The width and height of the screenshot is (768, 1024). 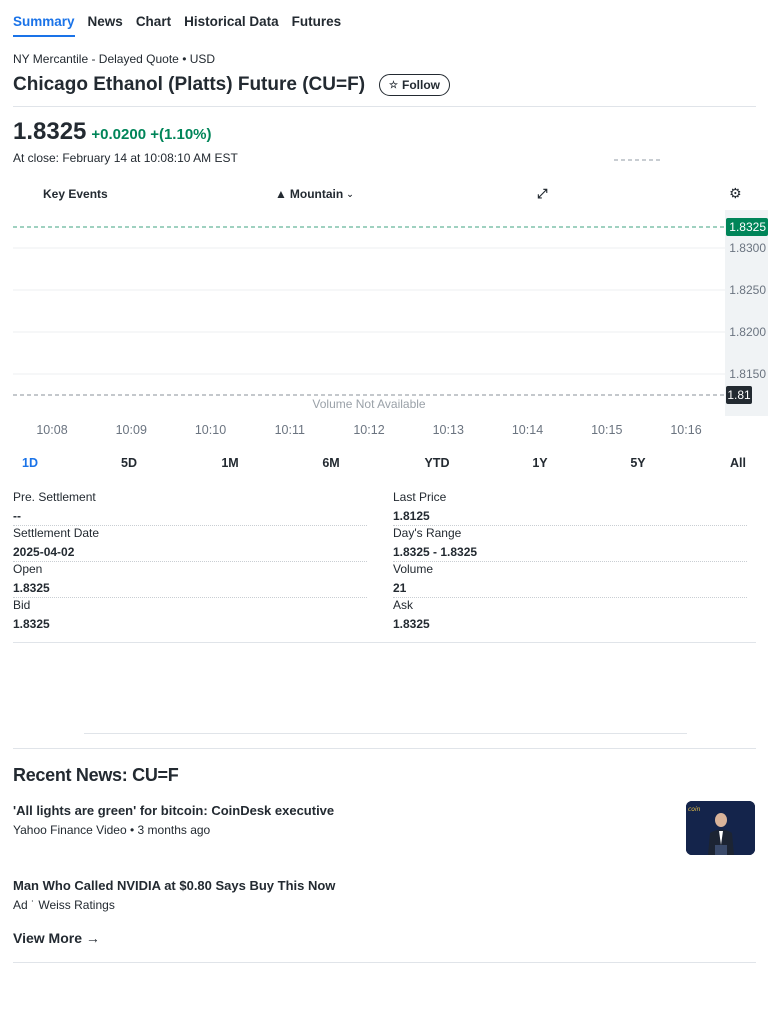 I want to click on period-selector: 1D 5D 1M 6M YTD 1Y 5Y All, so click(x=384, y=465).